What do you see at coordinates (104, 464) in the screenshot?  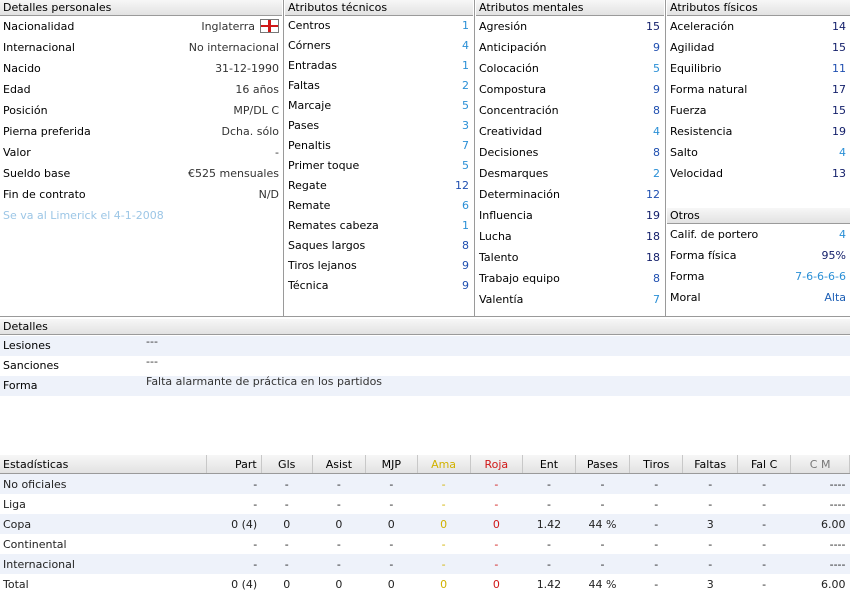 I see `stats-column-header: Estadísticas` at bounding box center [104, 464].